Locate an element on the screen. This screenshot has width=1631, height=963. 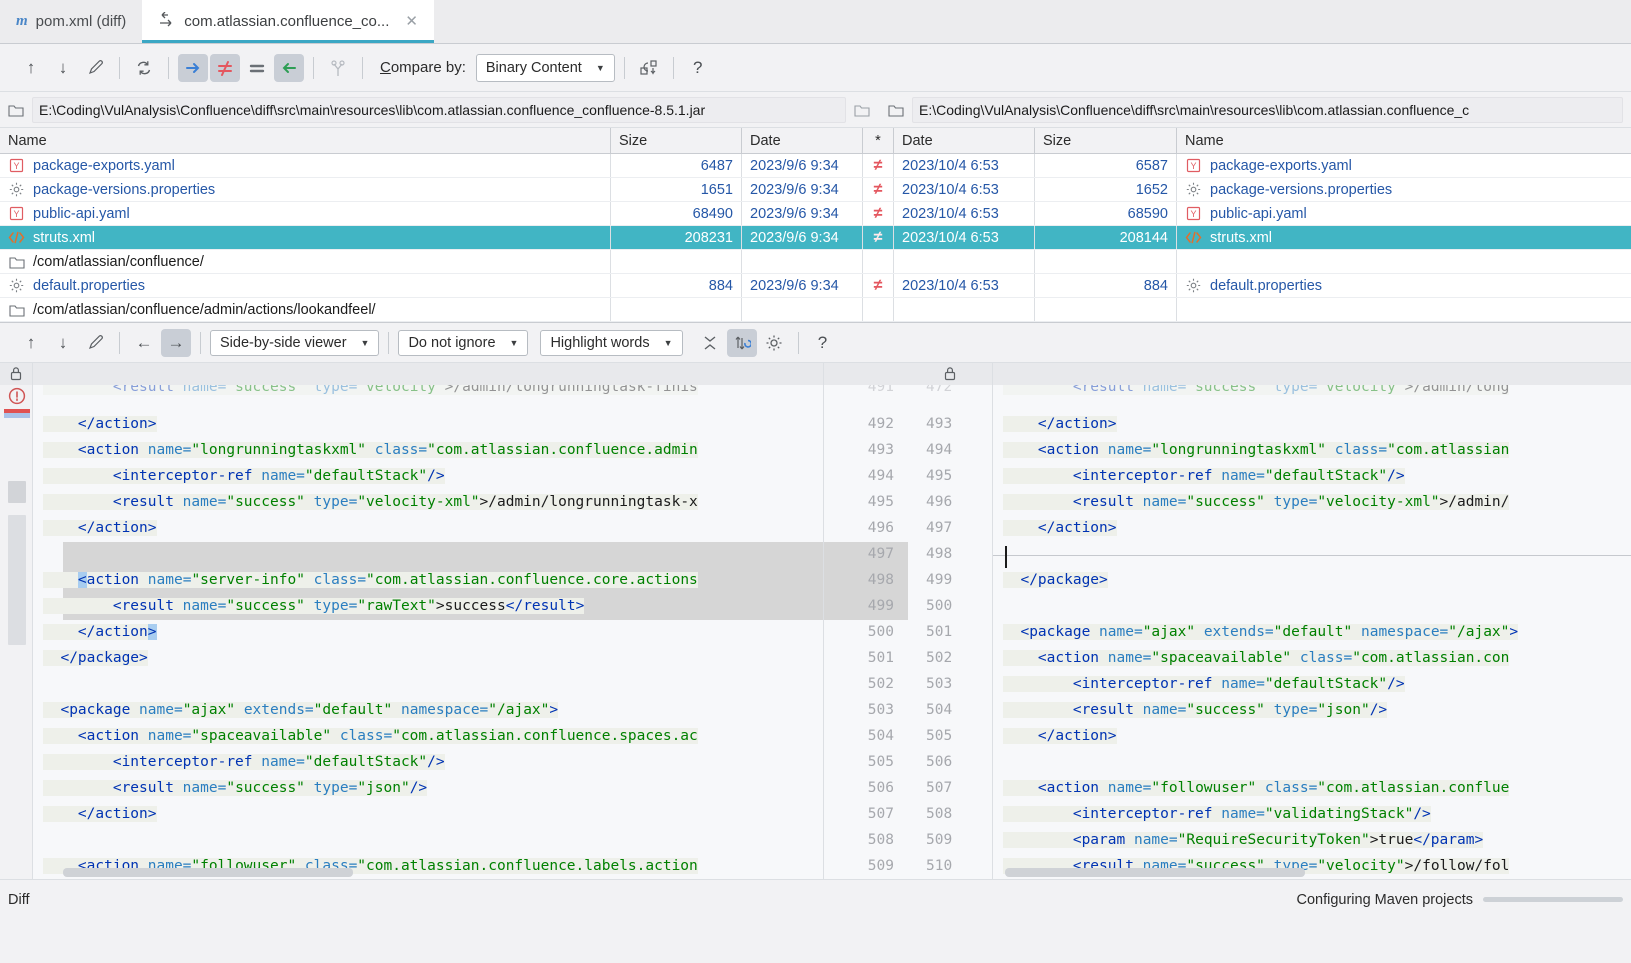
line-number: 506 is located at coordinates (880, 788).